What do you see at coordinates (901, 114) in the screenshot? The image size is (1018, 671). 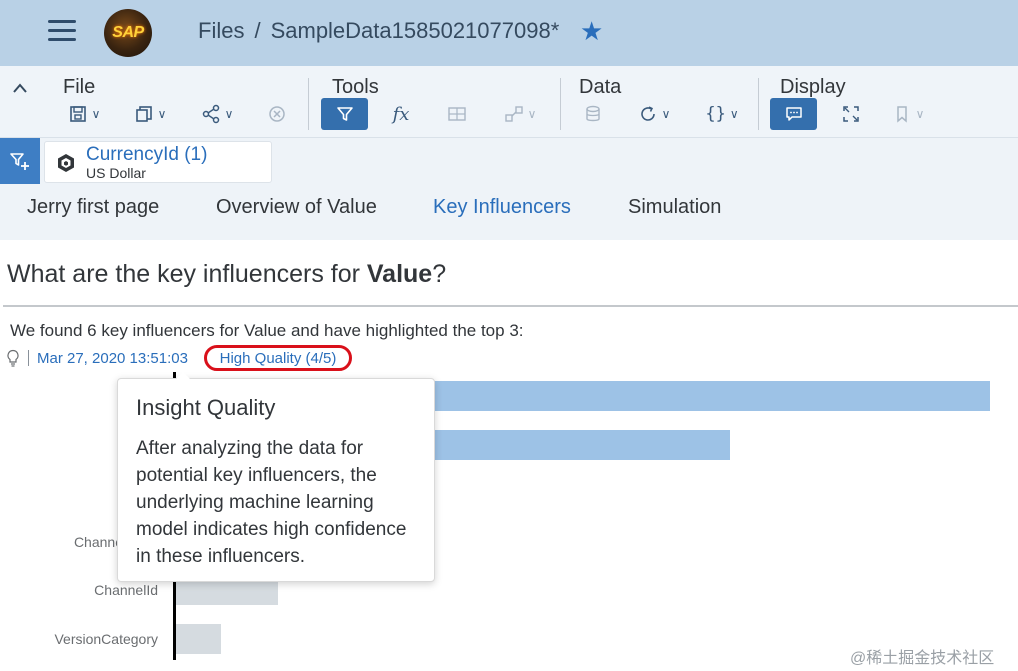 I see `bookmark-icon` at bounding box center [901, 114].